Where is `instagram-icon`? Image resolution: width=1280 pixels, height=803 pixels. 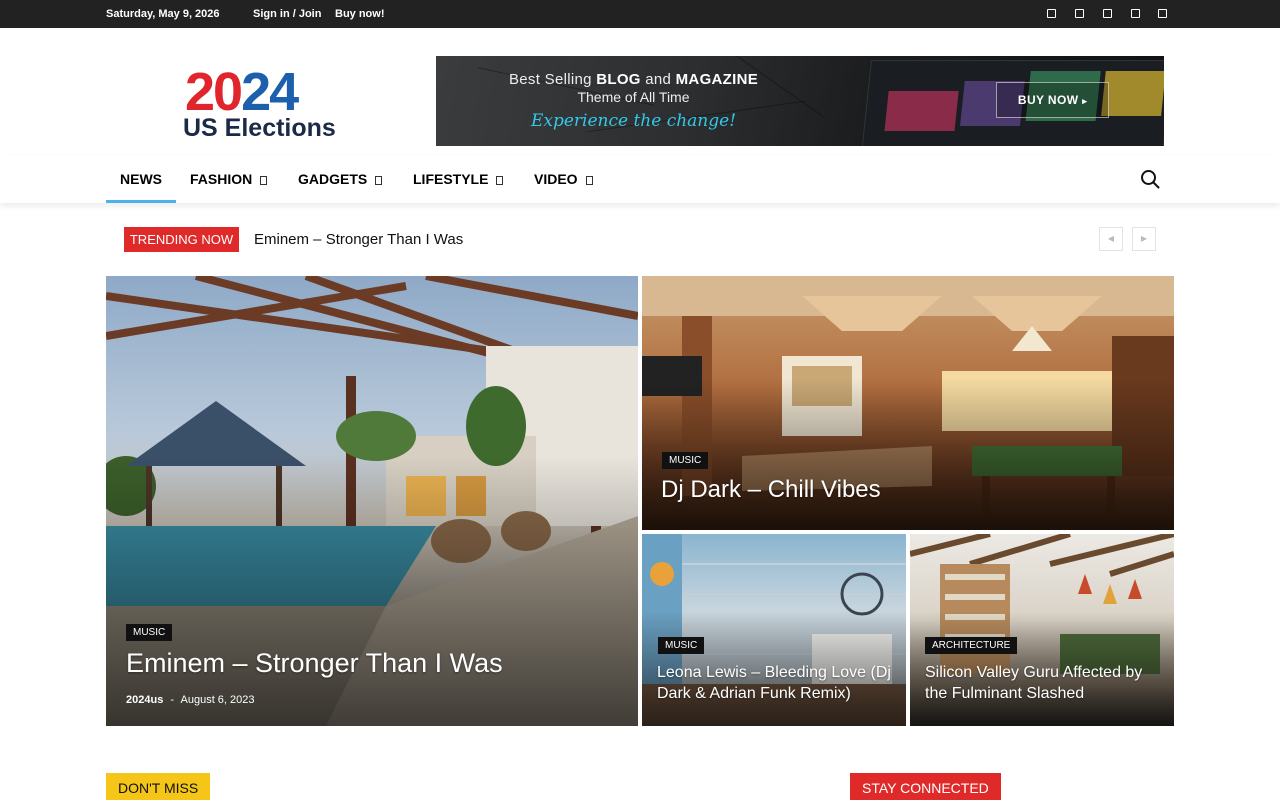 instagram-icon is located at coordinates (1079, 13).